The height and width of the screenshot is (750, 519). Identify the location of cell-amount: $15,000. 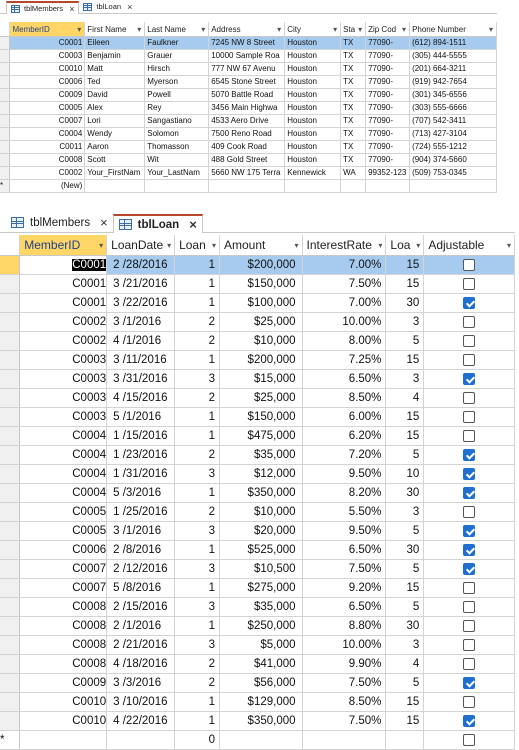
(261, 379).